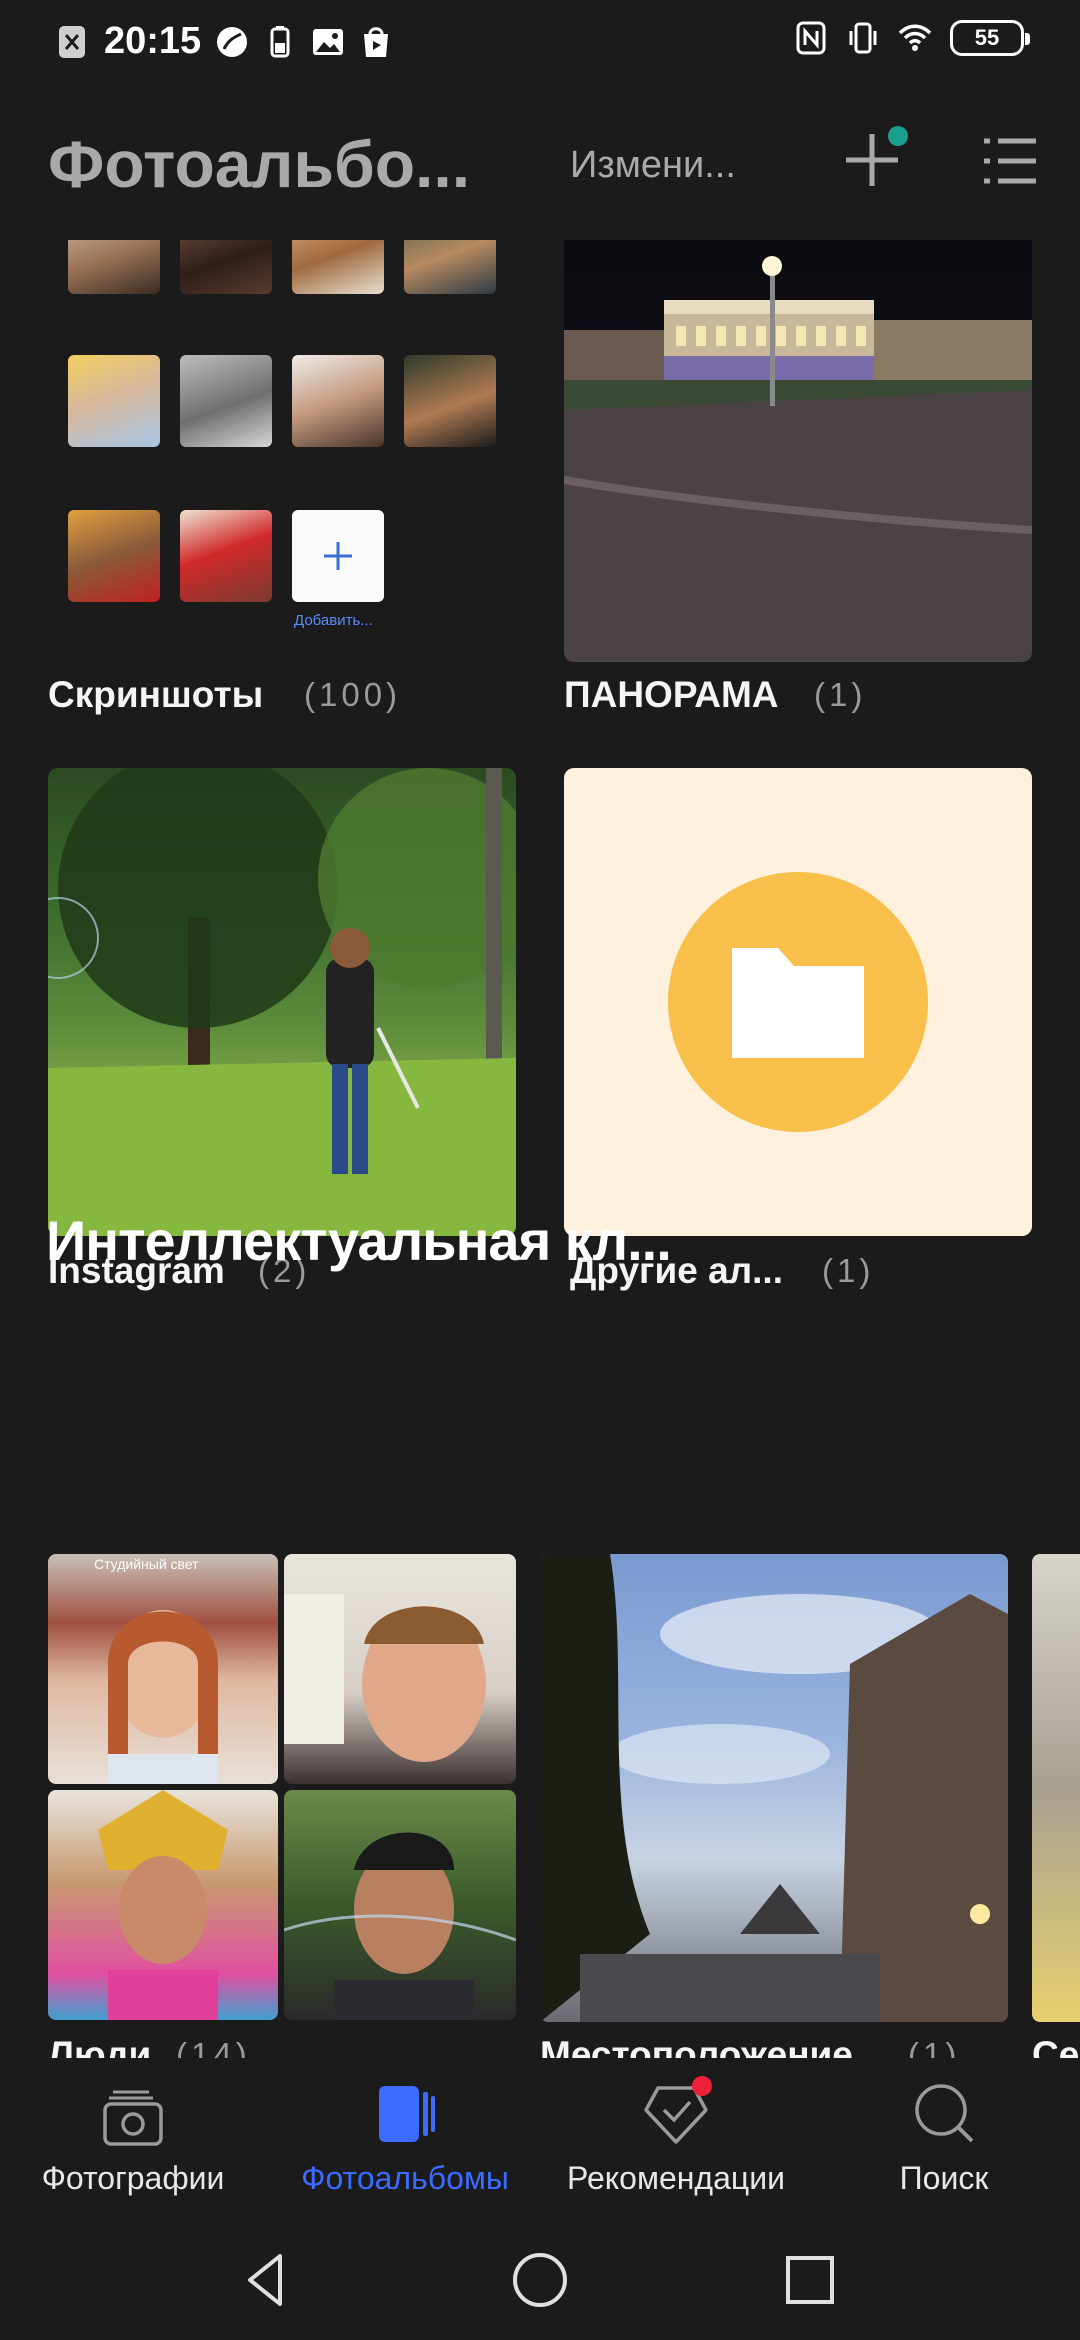 The height and width of the screenshot is (2340, 1080). Describe the element at coordinates (1010, 161) in the screenshot. I see `list-view-icon` at that location.